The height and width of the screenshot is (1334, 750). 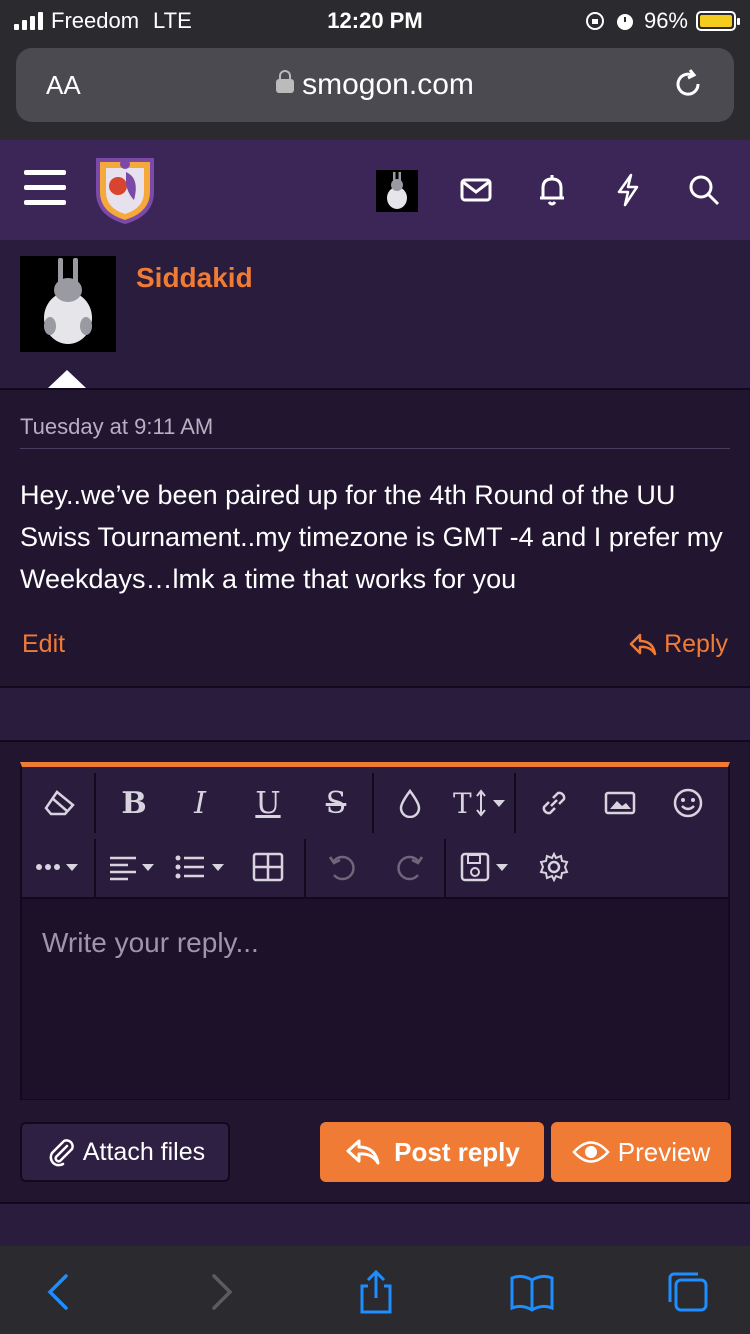 I want to click on forward-icon, so click(x=220, y=1292).